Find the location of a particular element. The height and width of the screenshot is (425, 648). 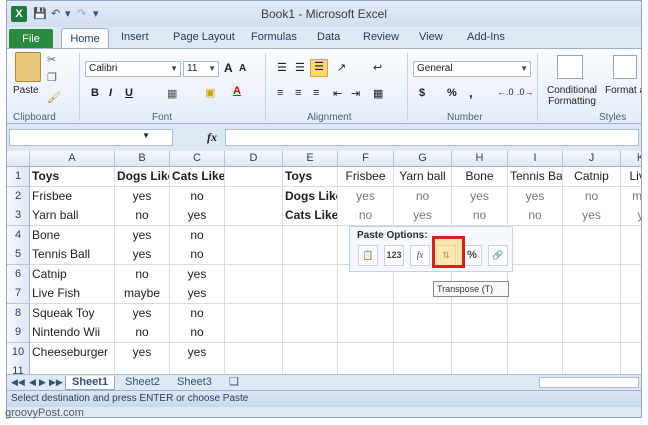

column-header-a: A is located at coordinates (72, 159).